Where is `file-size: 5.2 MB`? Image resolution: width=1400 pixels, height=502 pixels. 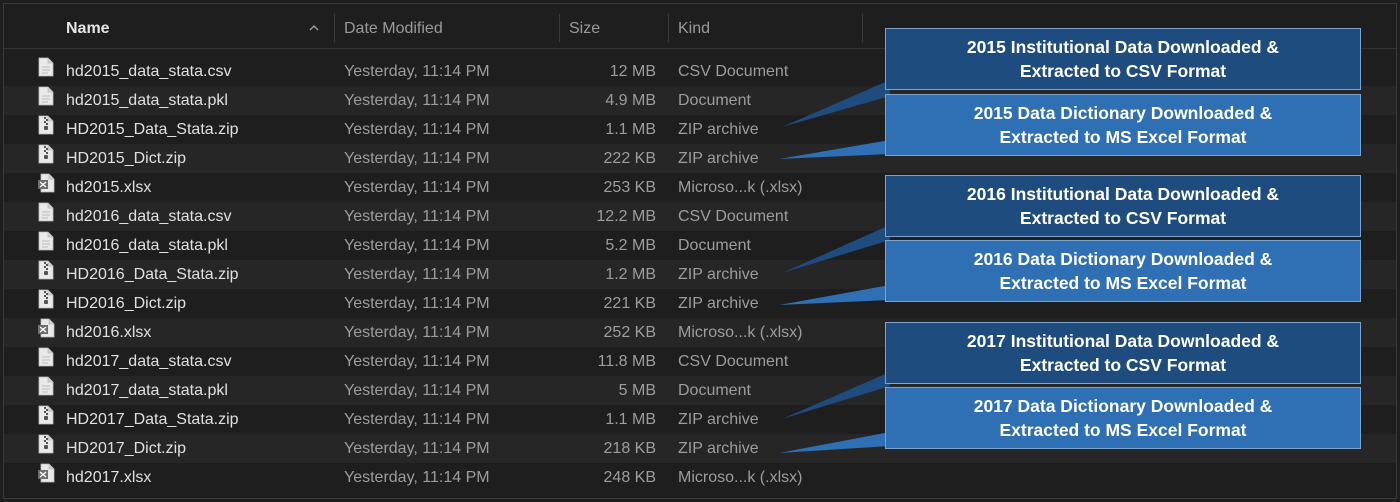 file-size: 5.2 MB is located at coordinates (630, 245).